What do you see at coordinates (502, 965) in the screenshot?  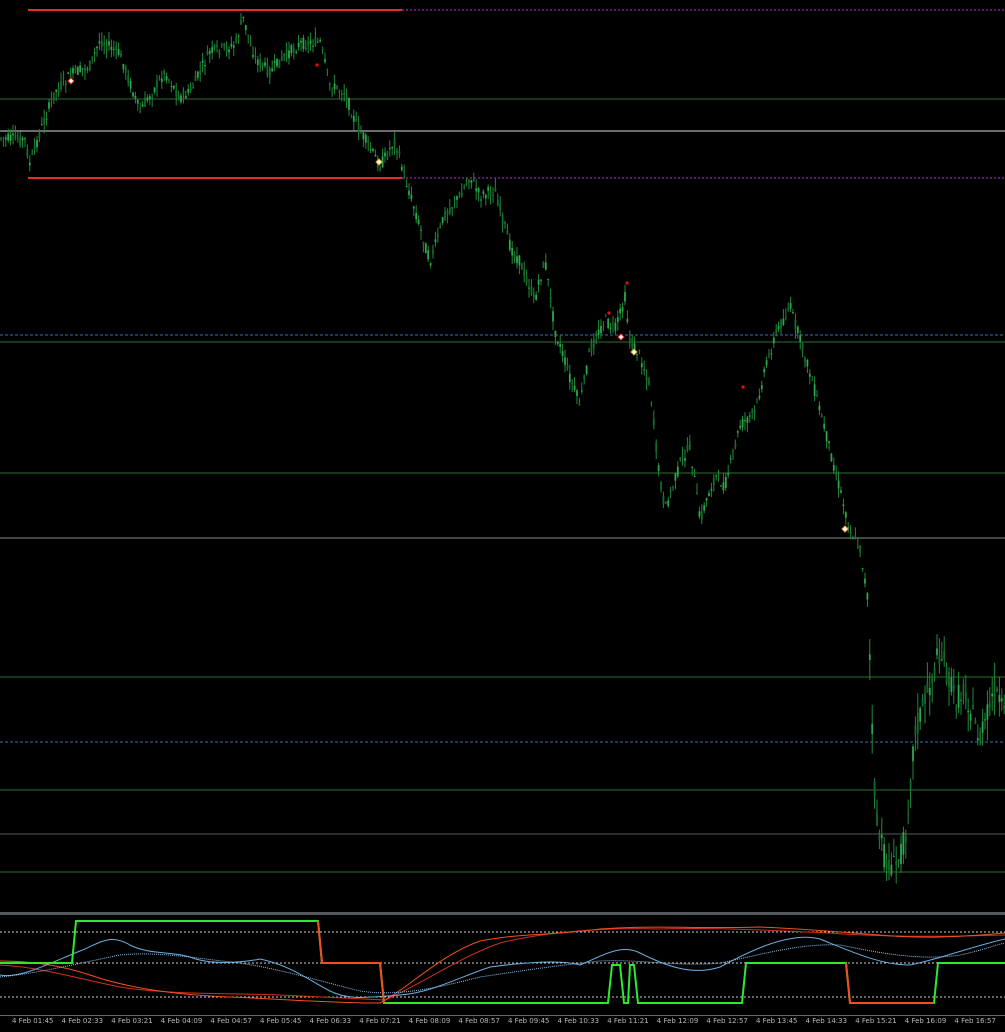 I see `oscillator-panel` at bounding box center [502, 965].